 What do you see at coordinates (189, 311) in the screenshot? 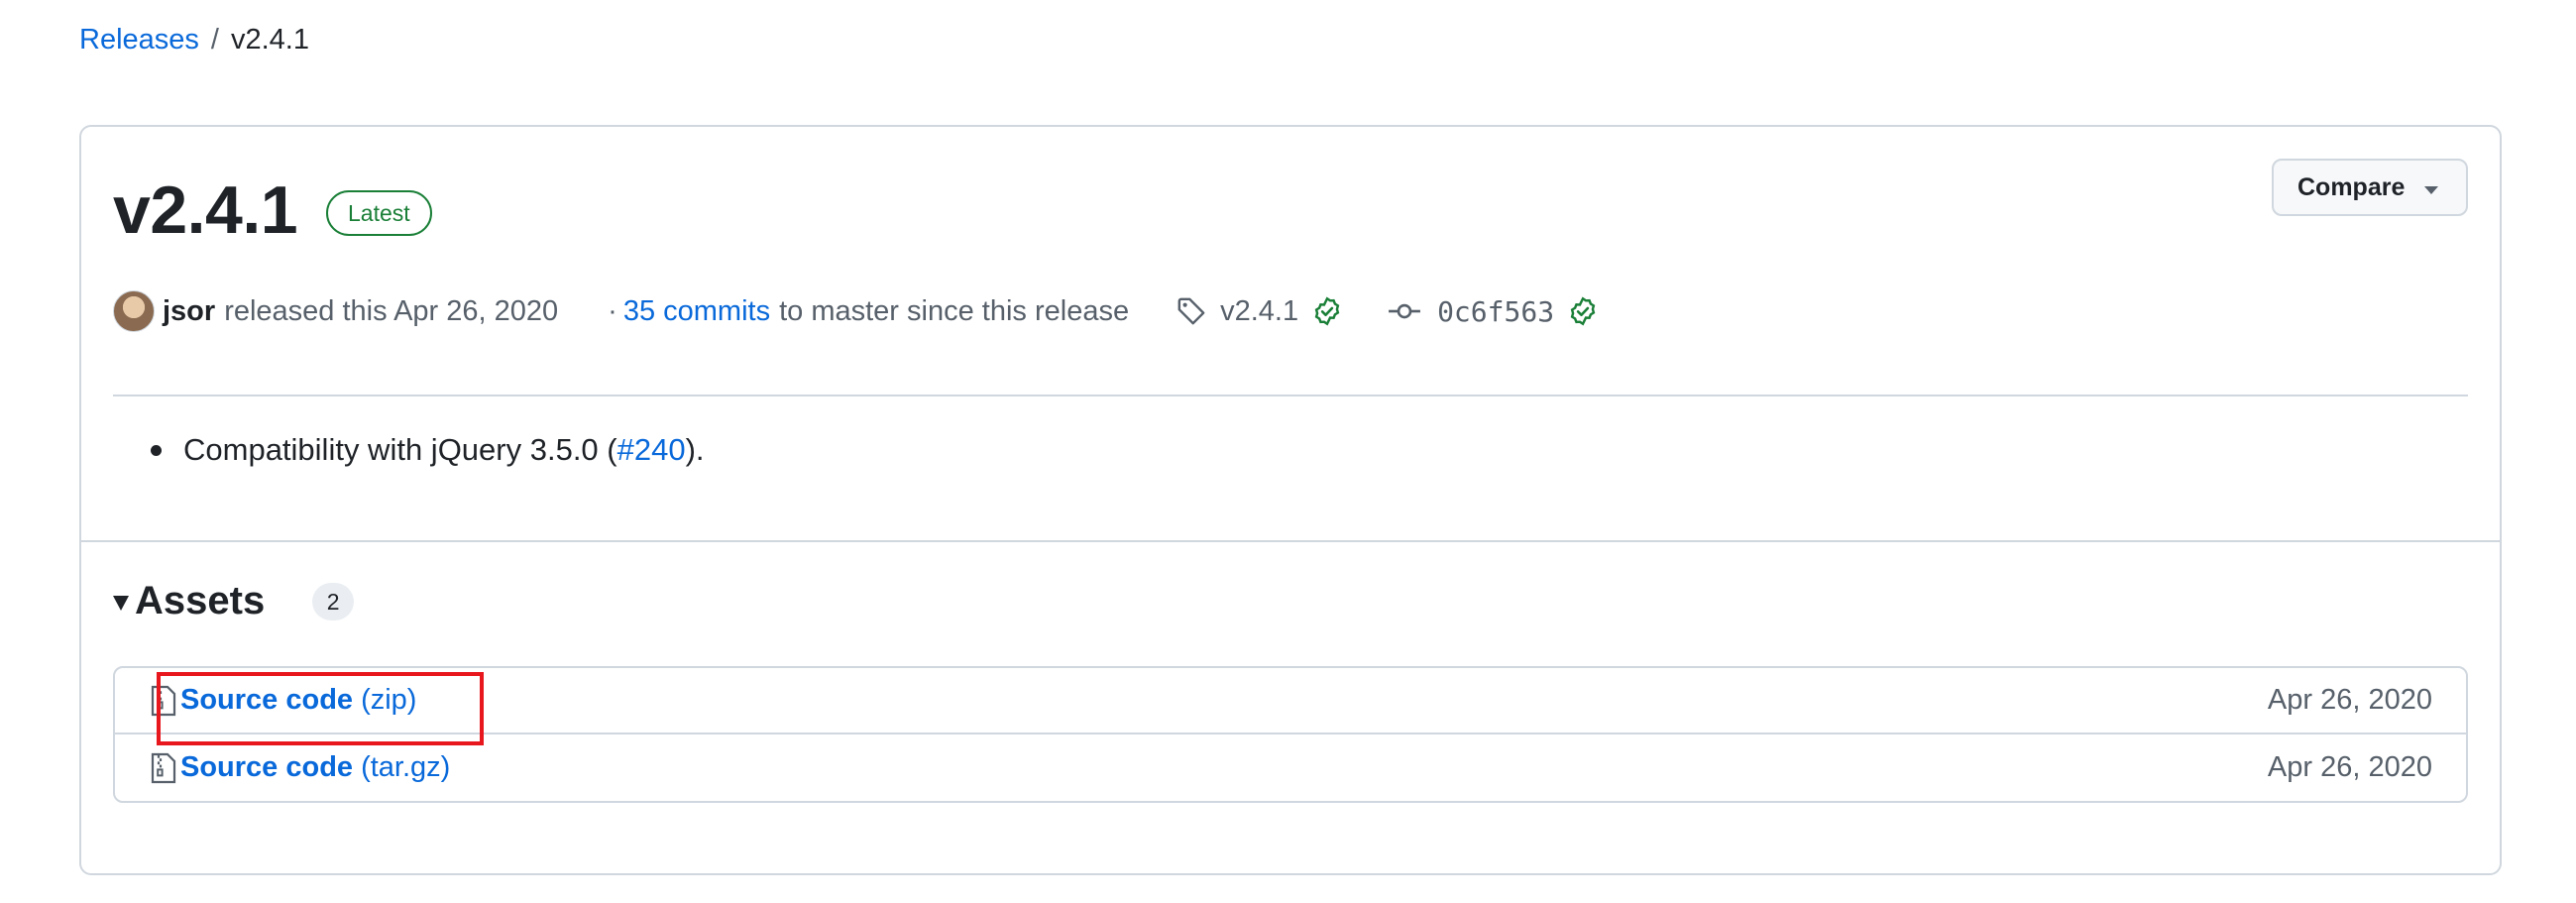
I see `author-link: jsor` at bounding box center [189, 311].